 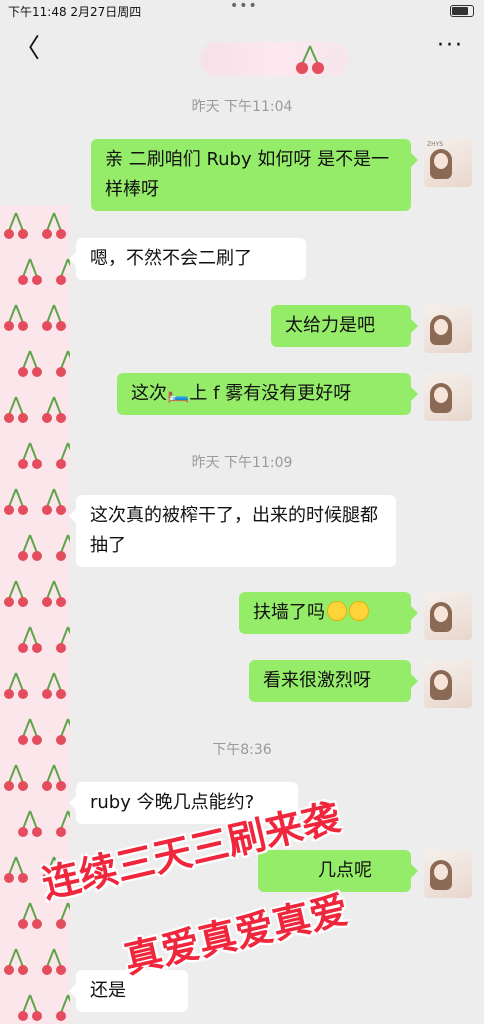 I want to click on message-bubble-sent: 亲 二刷咱们 Ruby 如何呀 是不是一样棒呀, so click(x=254, y=175).